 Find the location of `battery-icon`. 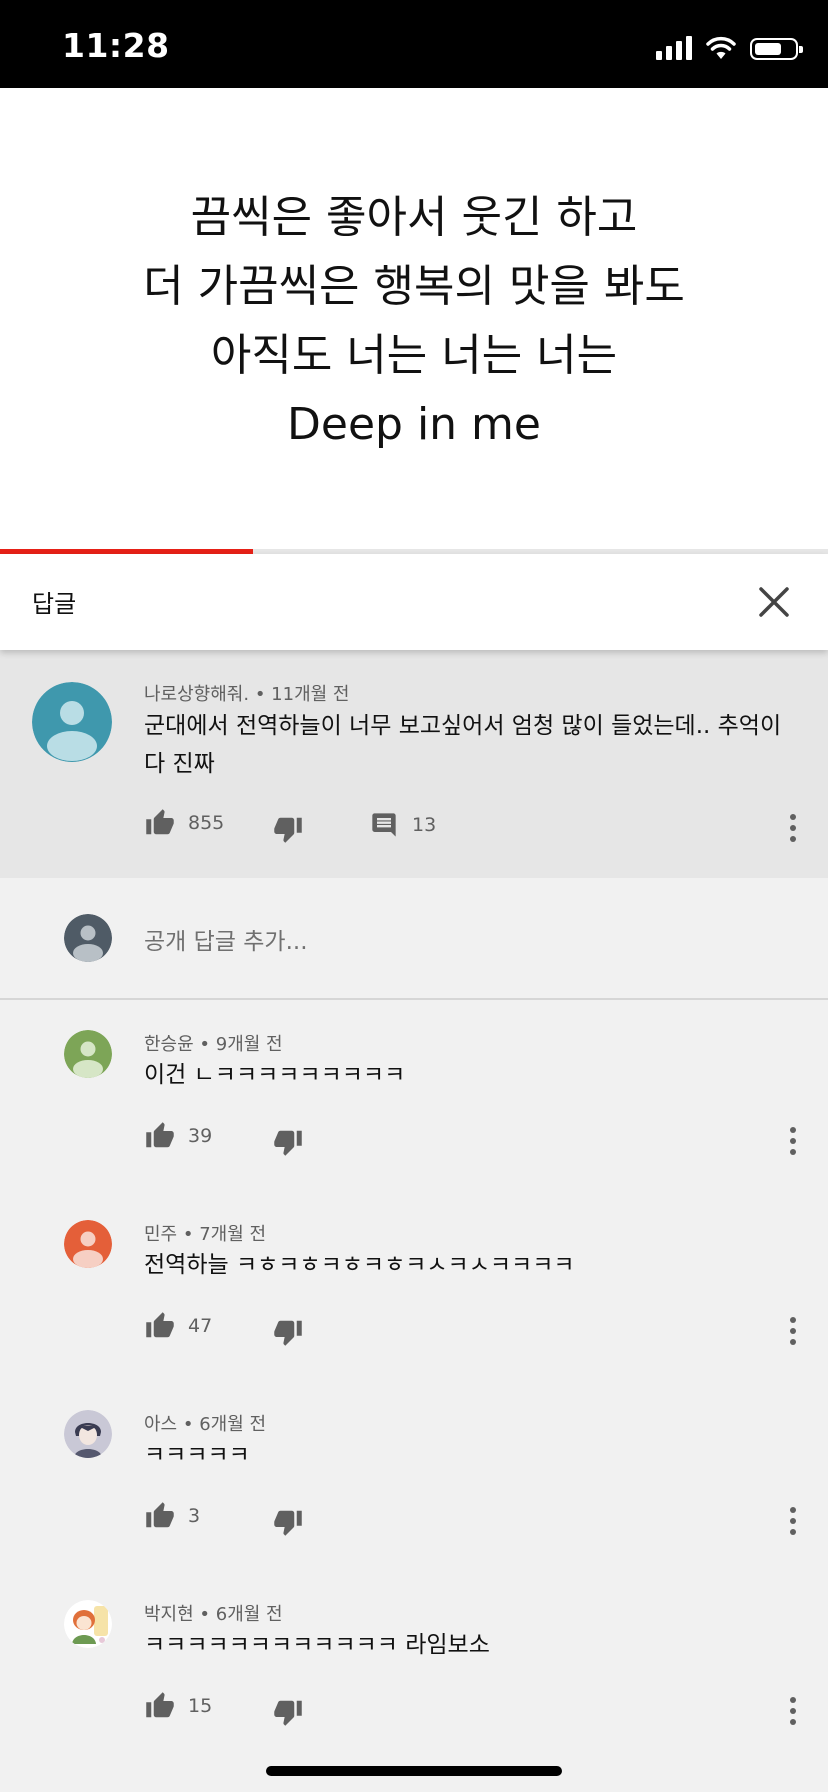

battery-icon is located at coordinates (776, 49).